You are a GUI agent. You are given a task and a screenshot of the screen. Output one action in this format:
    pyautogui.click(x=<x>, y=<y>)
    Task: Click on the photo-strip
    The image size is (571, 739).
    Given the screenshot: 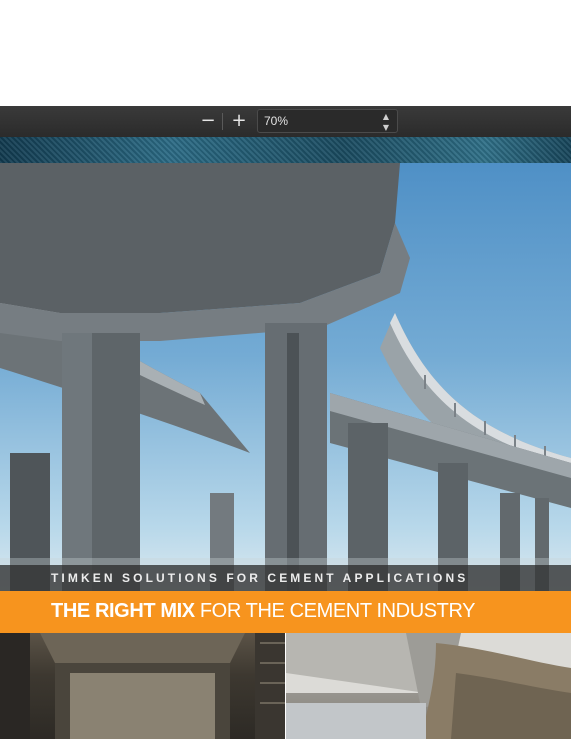 What is the action you would take?
    pyautogui.click(x=285, y=686)
    